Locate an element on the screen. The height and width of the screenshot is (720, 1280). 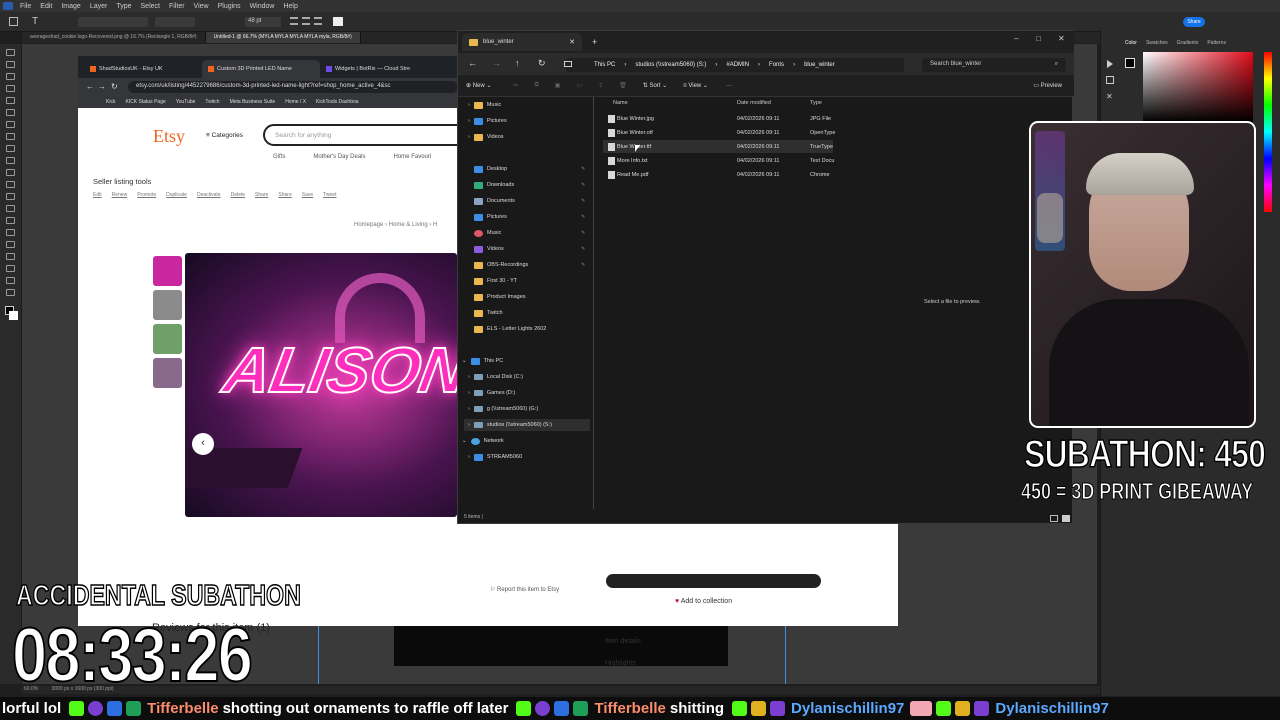
frame-tool-icon is located at coordinates (10, 112).